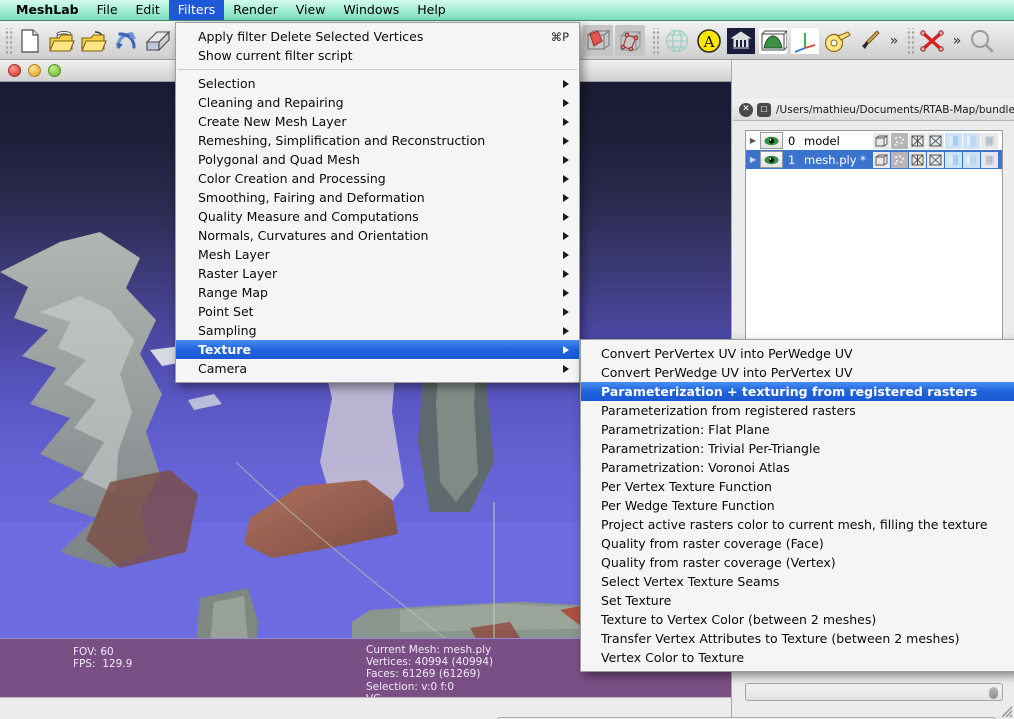 The width and height of the screenshot is (1014, 719). I want to click on menu-item-create-new-mesh-layer: Create New Mesh Layer, so click(377, 121).